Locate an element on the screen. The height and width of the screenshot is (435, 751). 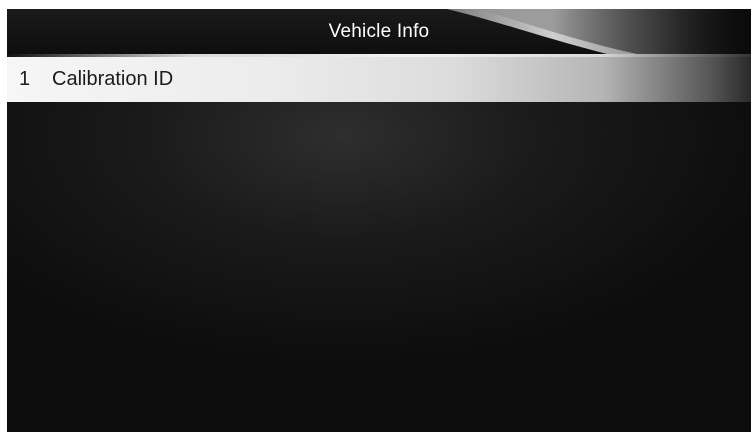
menu-item-index: 1 is located at coordinates (25, 79).